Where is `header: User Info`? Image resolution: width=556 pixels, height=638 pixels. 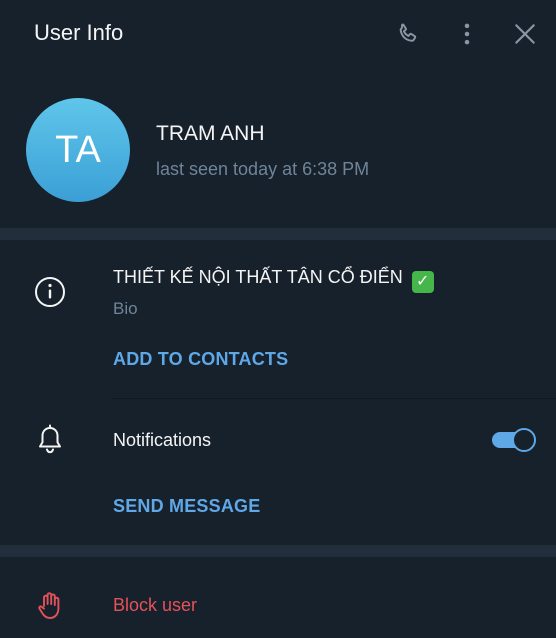
header: User Info is located at coordinates (278, 34).